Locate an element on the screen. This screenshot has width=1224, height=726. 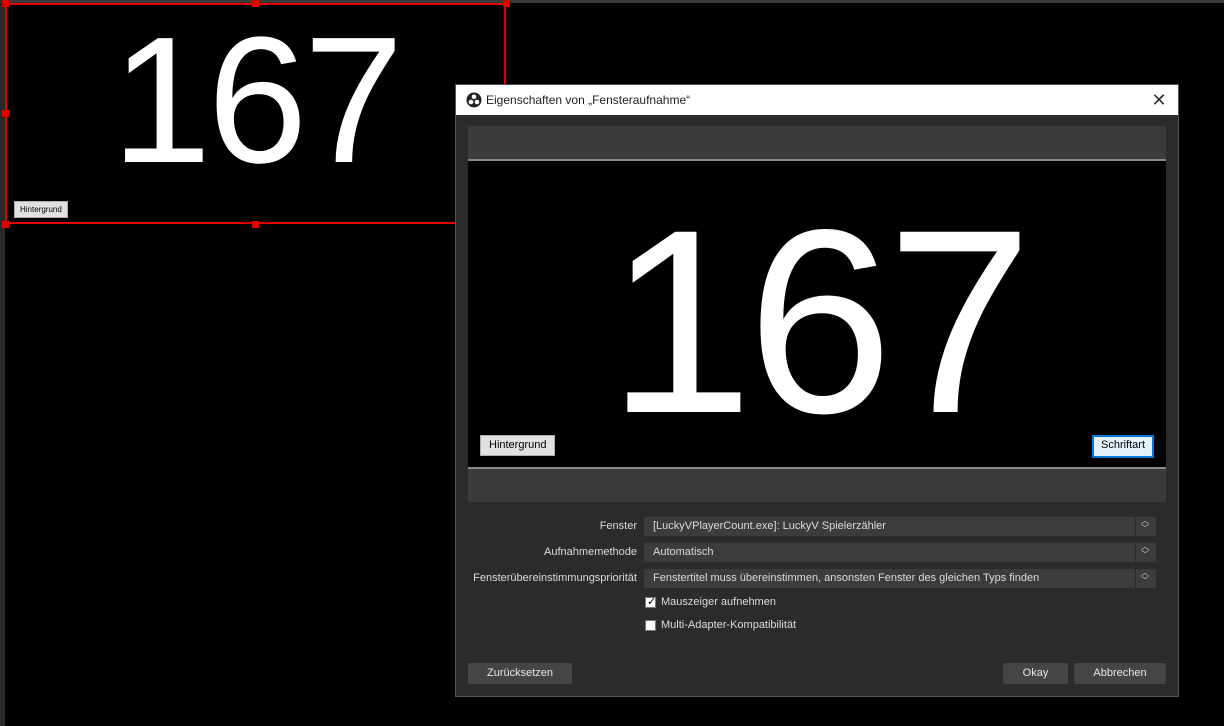
mauszeiger-checkbox: ✓ is located at coordinates (651, 602).